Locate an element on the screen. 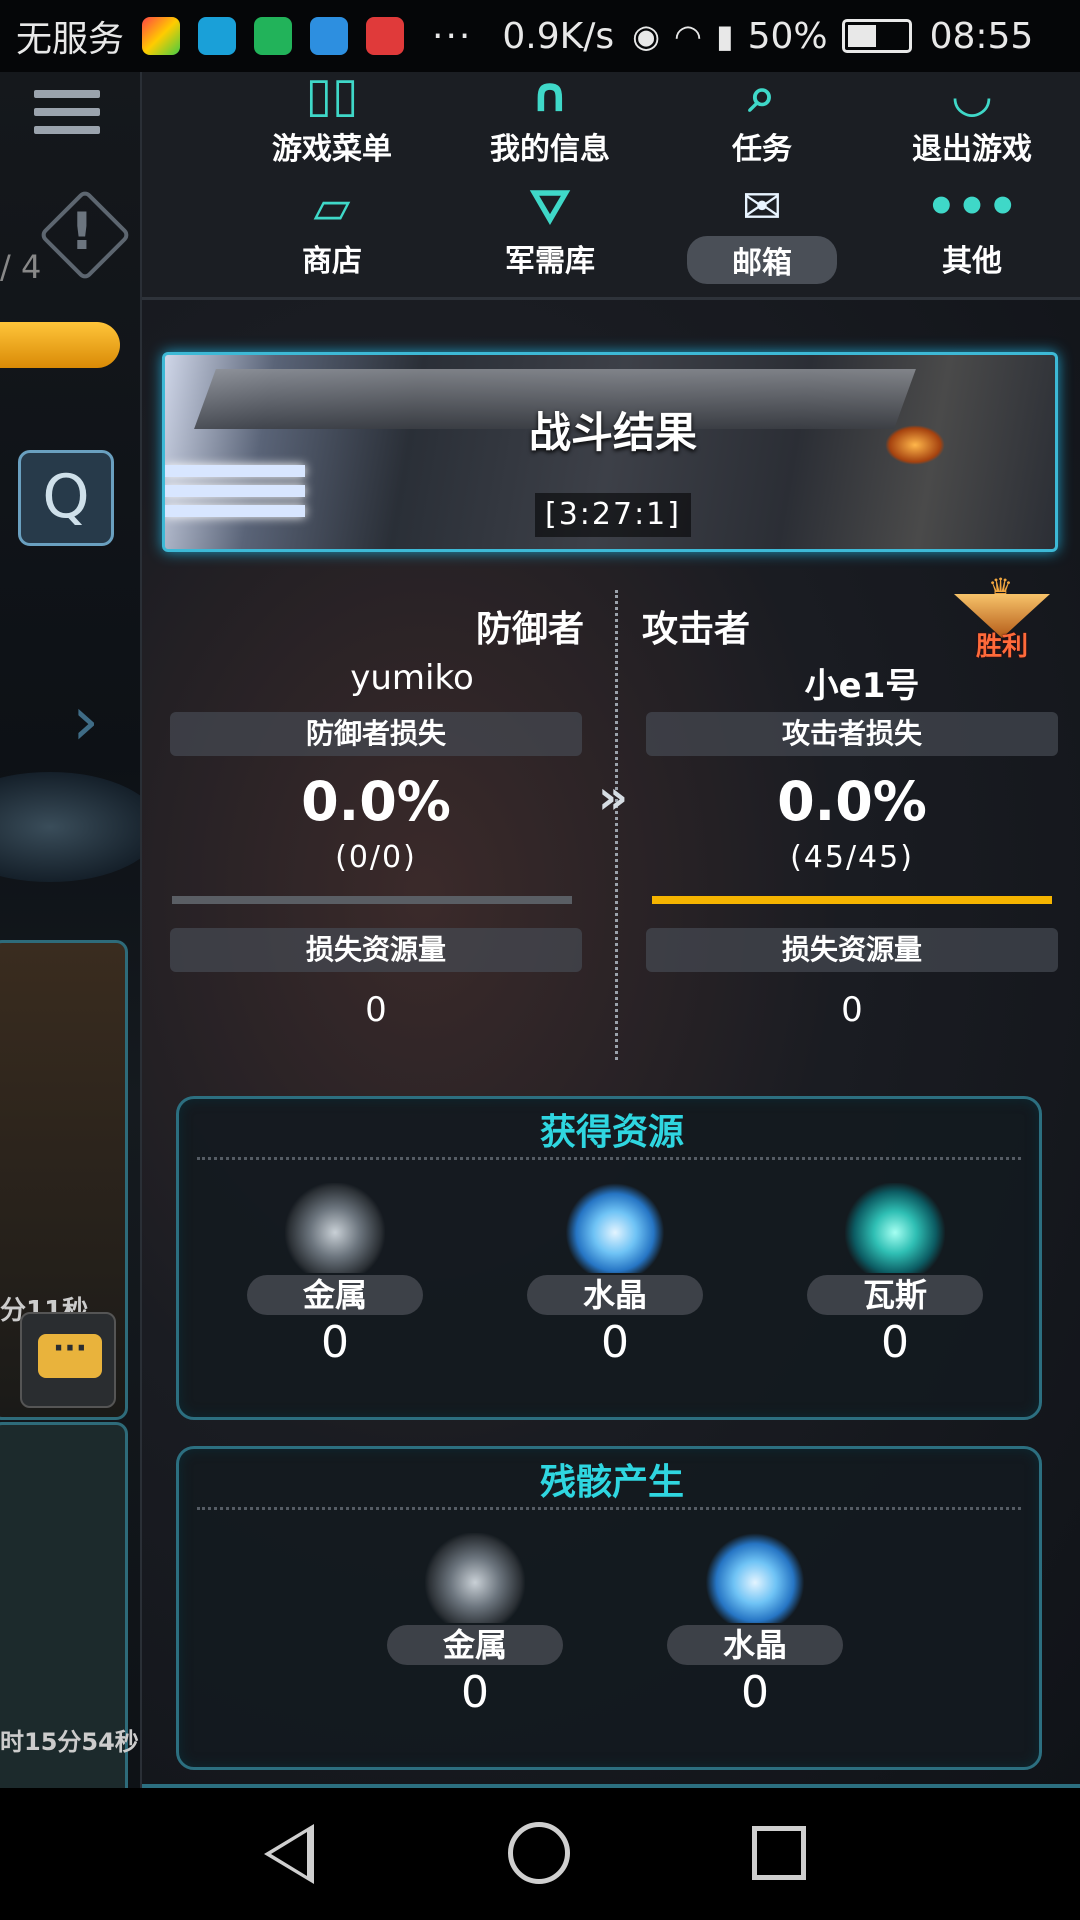  gained-resources-title: 获得资源 is located at coordinates (611, 1132).